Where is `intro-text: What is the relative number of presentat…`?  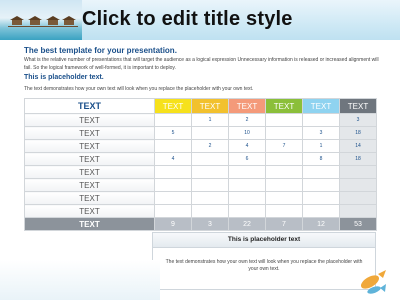
intro-text: What is the relative number of presentat… is located at coordinates (204, 64).